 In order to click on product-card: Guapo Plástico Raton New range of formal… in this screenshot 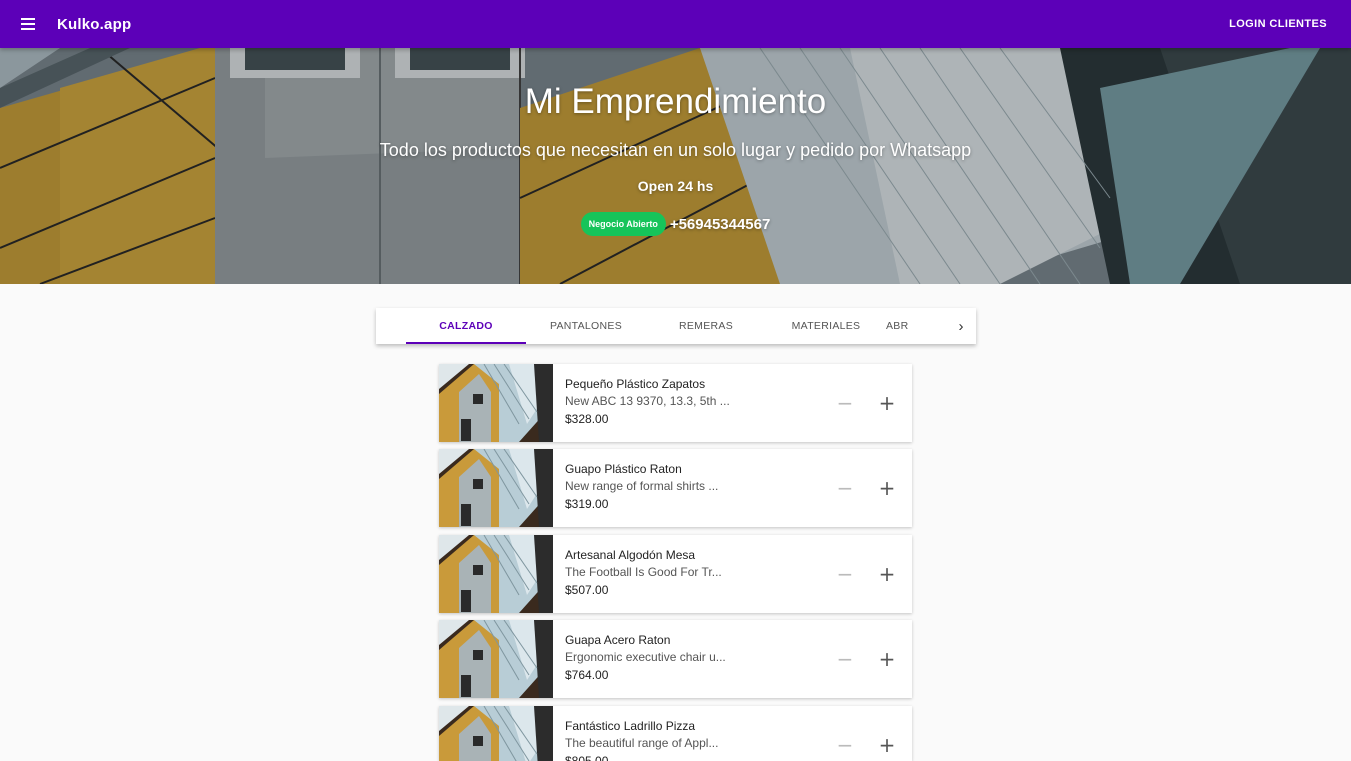, I will do `click(675, 488)`.